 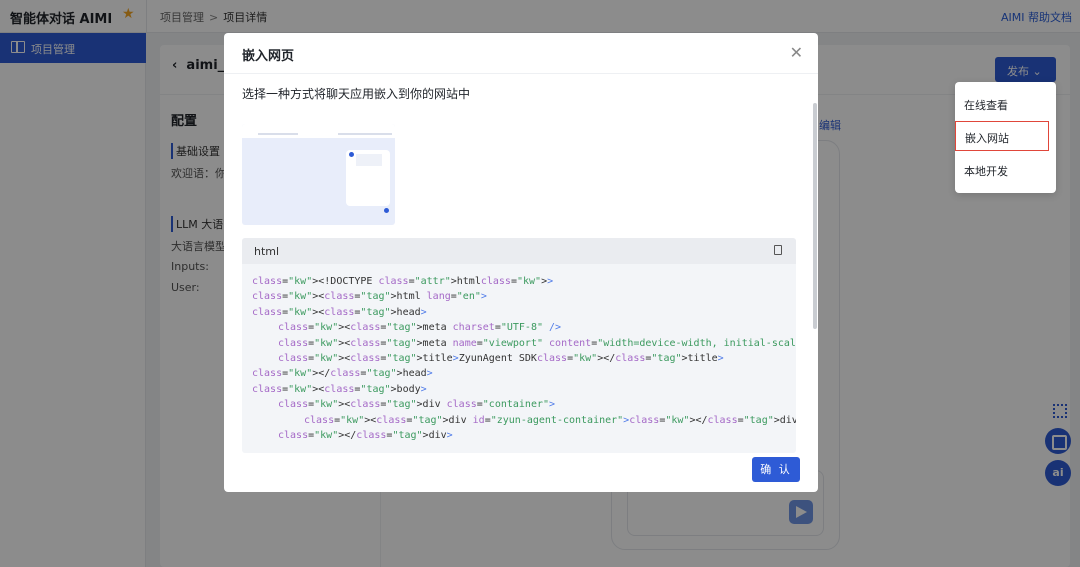 I want to click on code-line: class="kw"></class="tag">head>, so click(x=342, y=374).